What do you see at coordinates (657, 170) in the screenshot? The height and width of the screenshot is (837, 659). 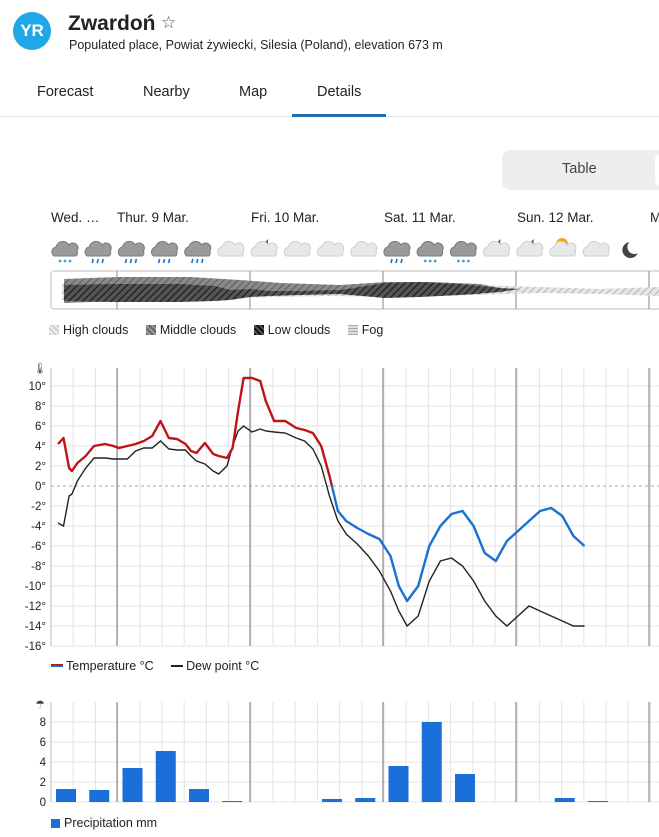 I see `toggle-knob` at bounding box center [657, 170].